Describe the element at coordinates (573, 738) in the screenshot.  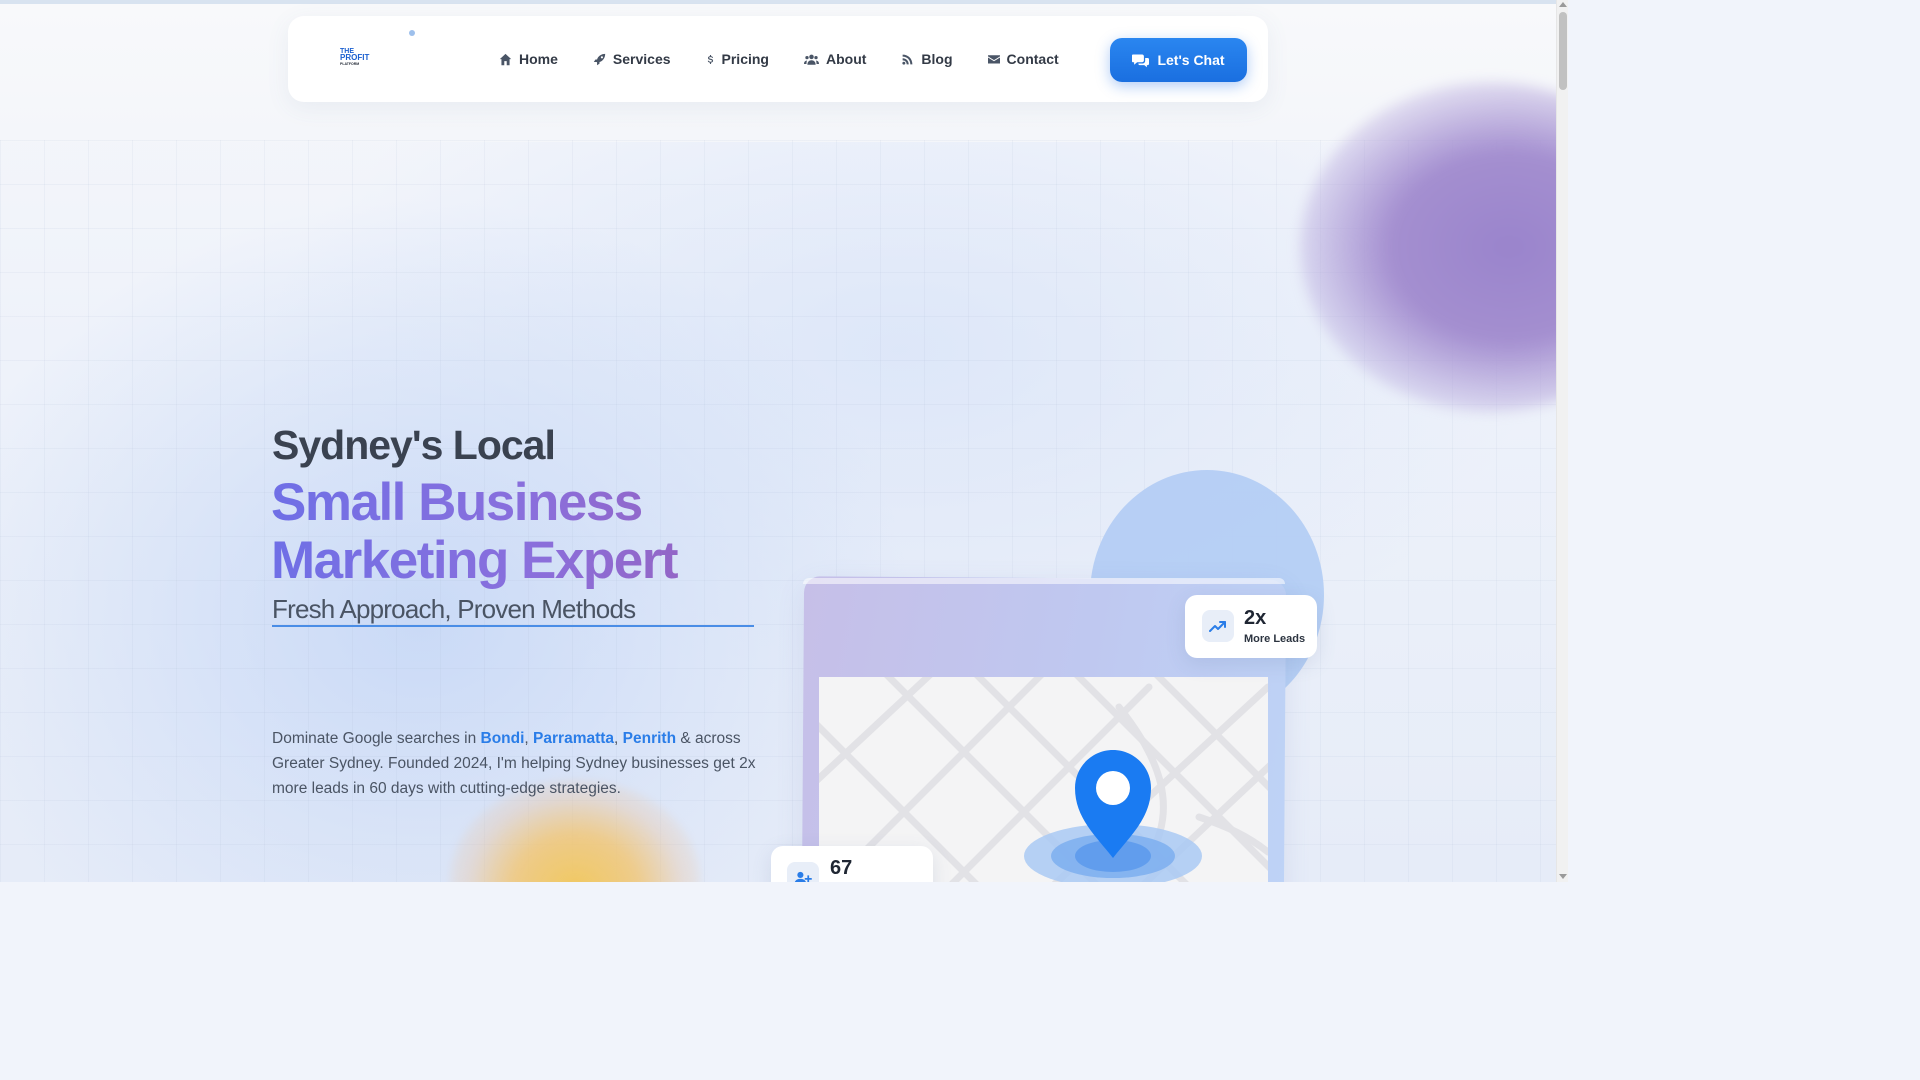
I see `location-link-parramatta: Parramatta` at that location.